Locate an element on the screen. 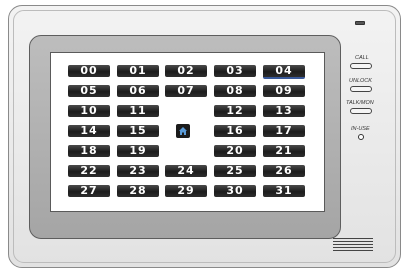  channel-button-31: 31 is located at coordinates (284, 191).